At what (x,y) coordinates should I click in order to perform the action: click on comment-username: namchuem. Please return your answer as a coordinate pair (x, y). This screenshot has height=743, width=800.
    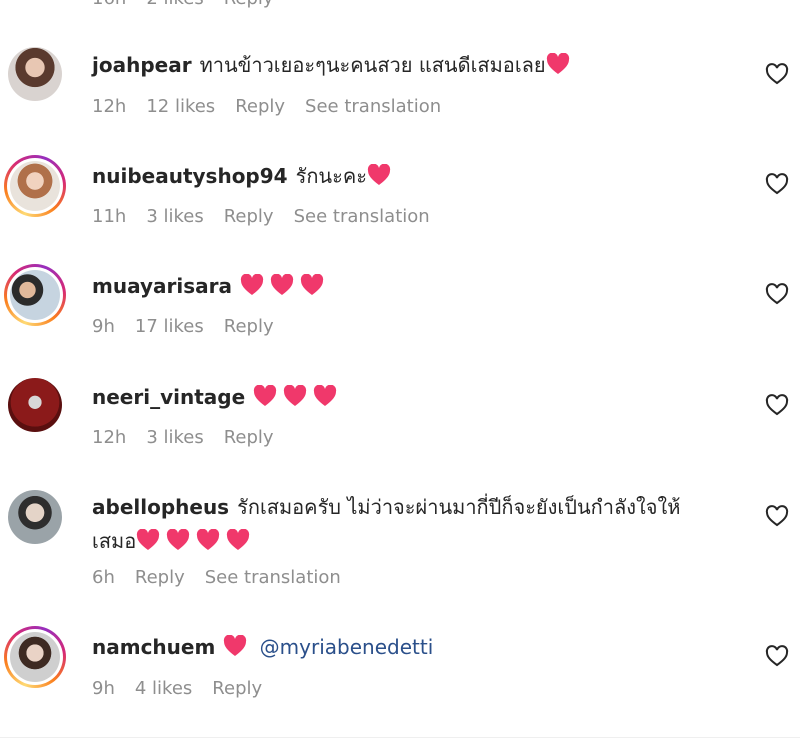
    Looking at the image, I should click on (153, 647).